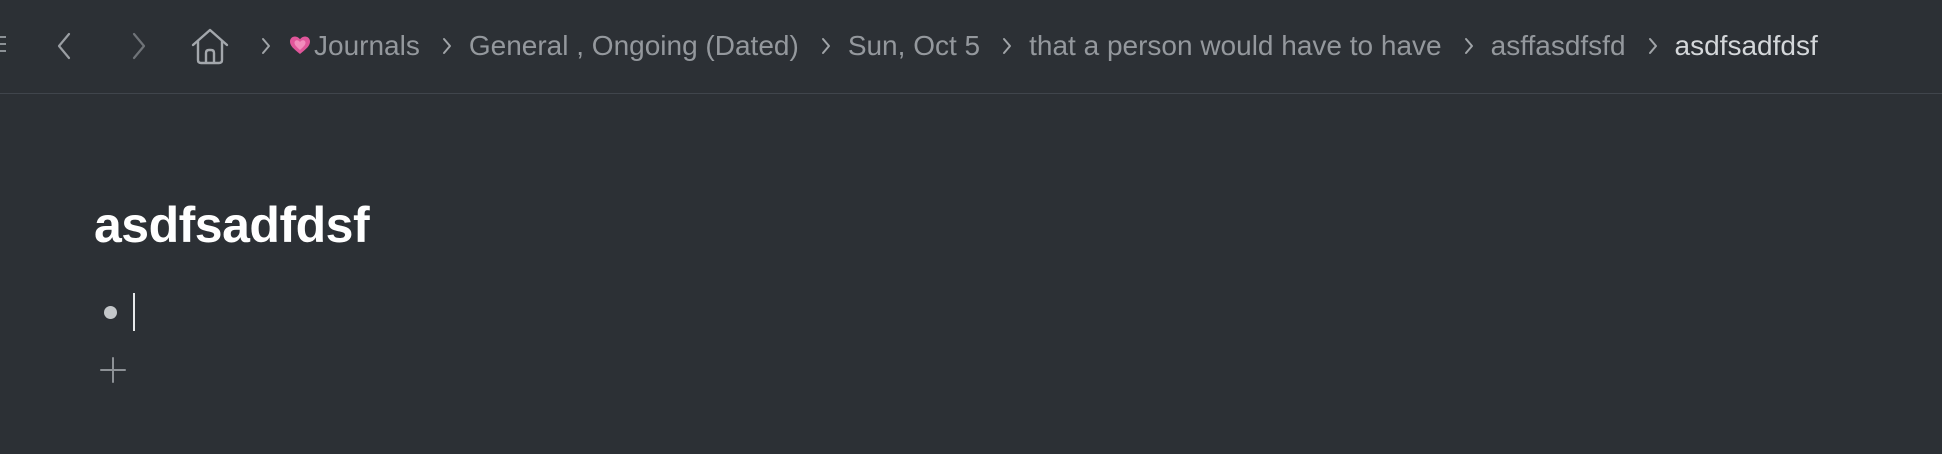  I want to click on heart-emoji-icon, so click(300, 45).